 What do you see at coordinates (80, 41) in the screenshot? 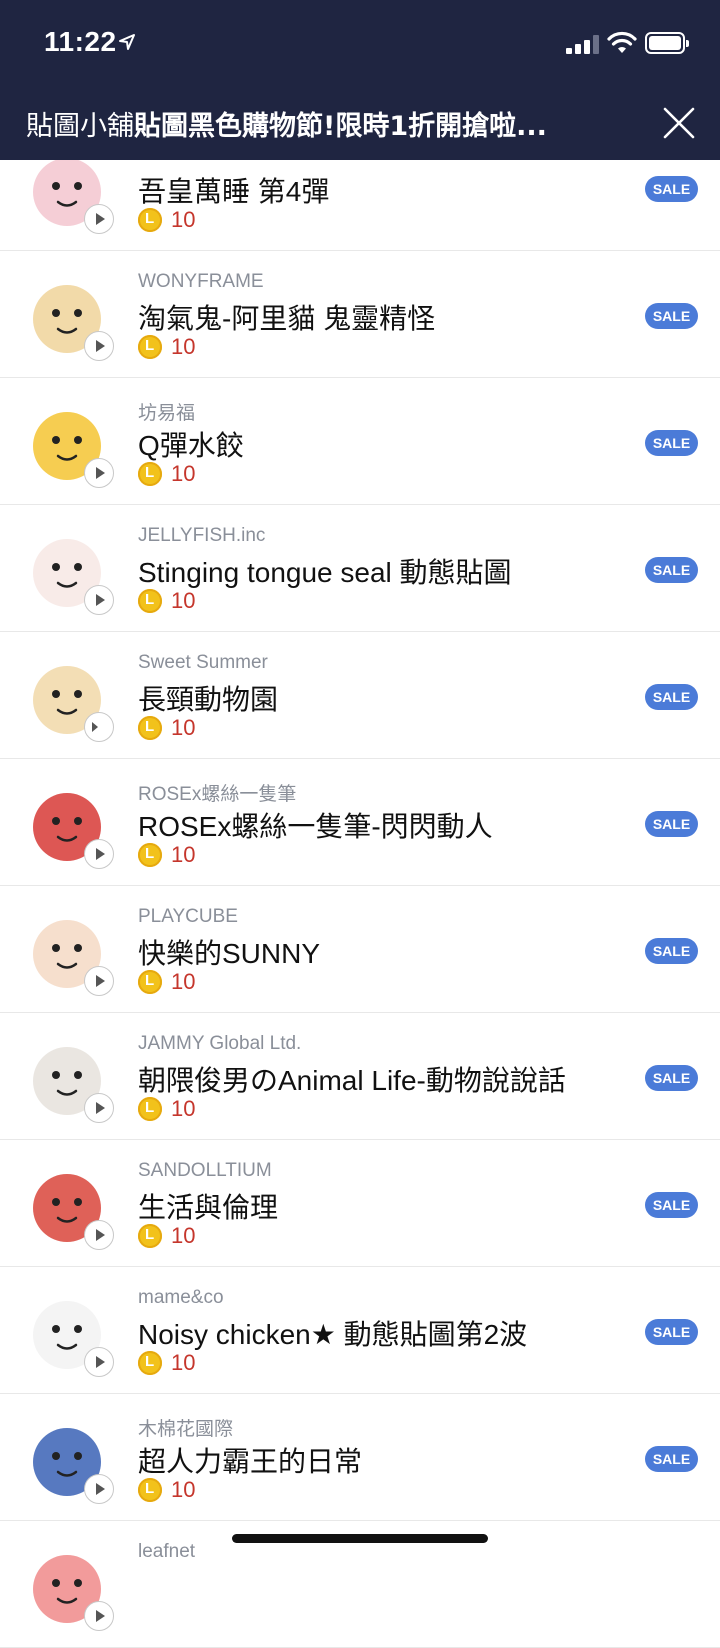
I see `status-time: 11:22` at bounding box center [80, 41].